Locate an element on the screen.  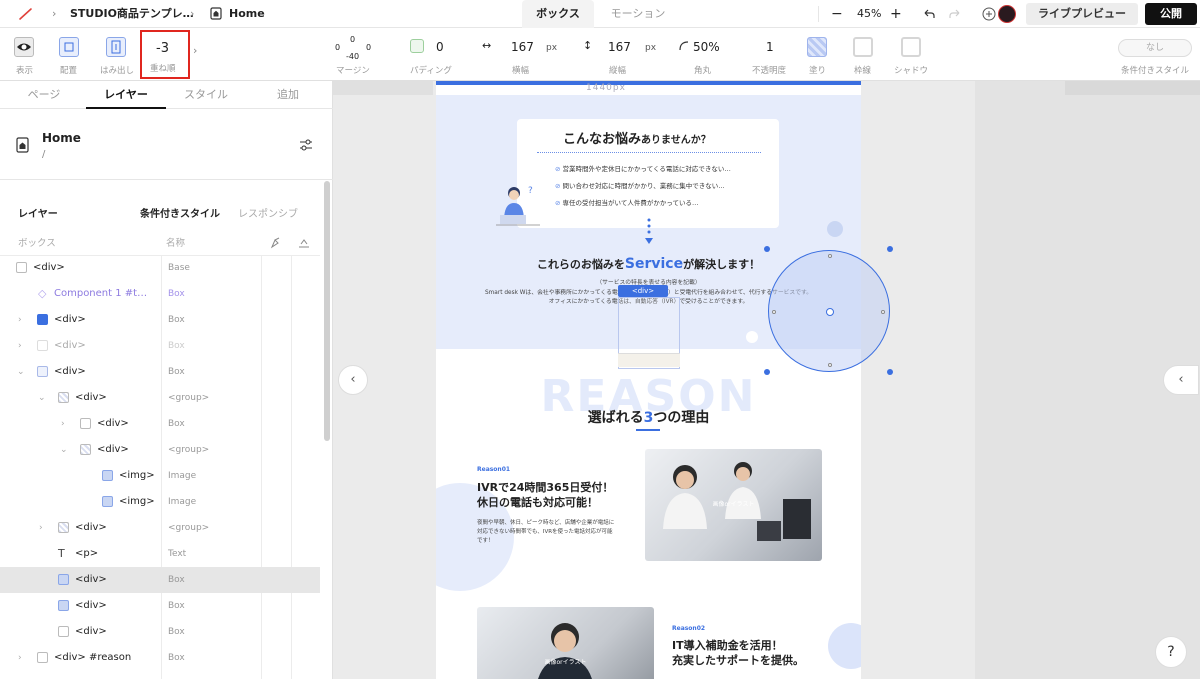
zindex-value: -3 is located at coordinates (162, 48).